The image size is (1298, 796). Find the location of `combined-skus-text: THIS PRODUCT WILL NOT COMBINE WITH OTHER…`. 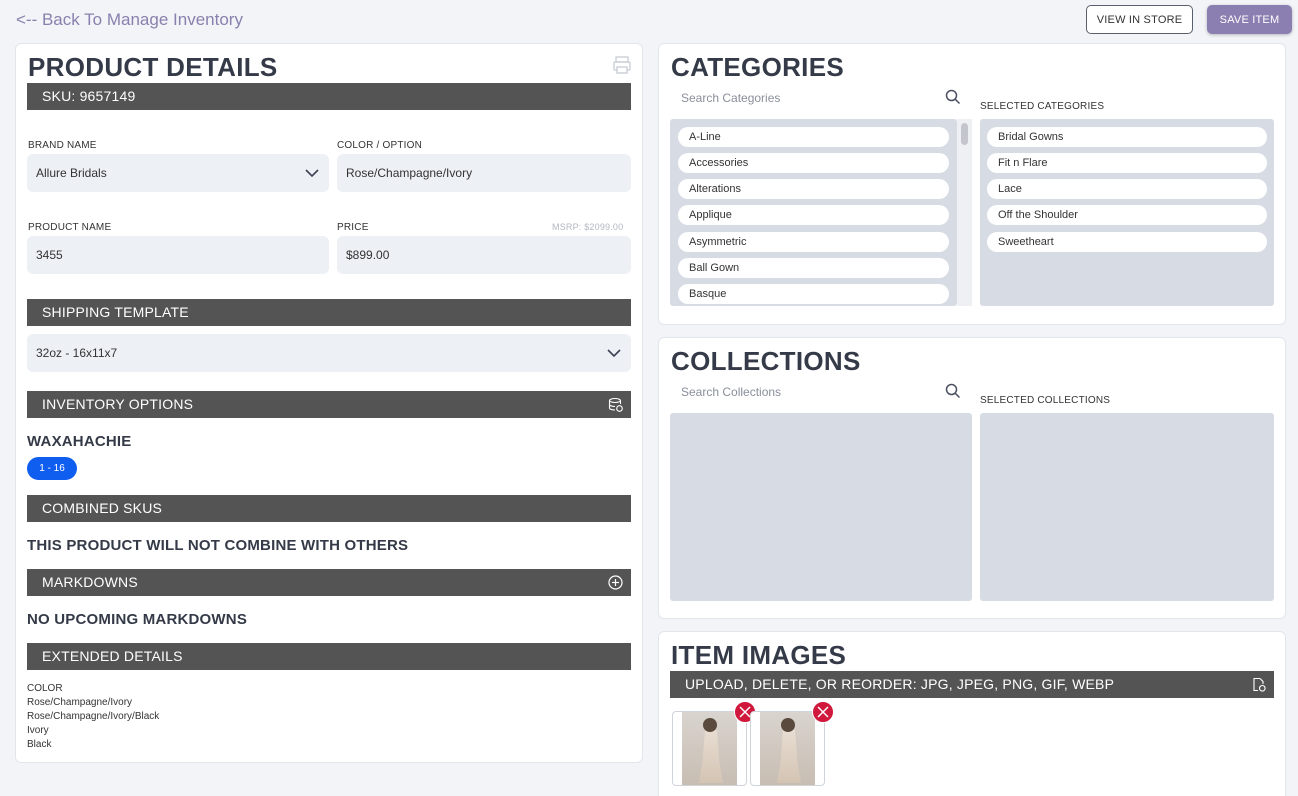

combined-skus-text: THIS PRODUCT WILL NOT COMBINE WITH OTHER… is located at coordinates (218, 545).